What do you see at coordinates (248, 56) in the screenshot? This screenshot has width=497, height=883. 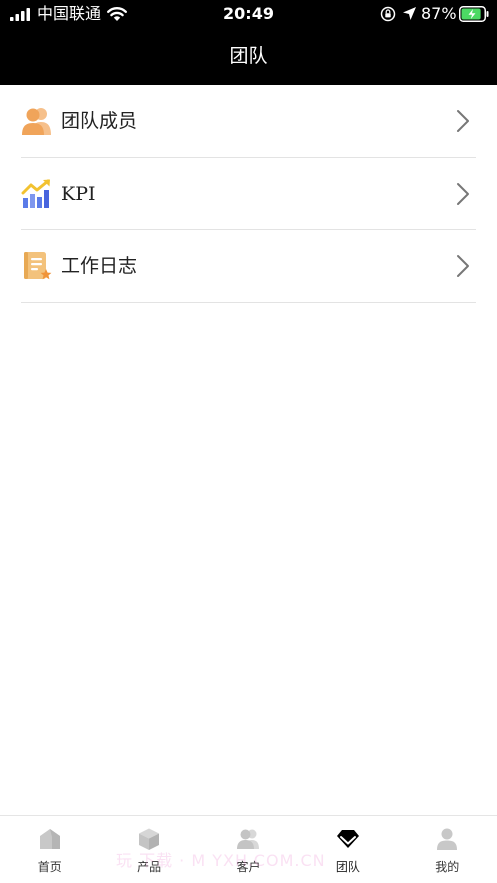 I see `page-title: 团队` at bounding box center [248, 56].